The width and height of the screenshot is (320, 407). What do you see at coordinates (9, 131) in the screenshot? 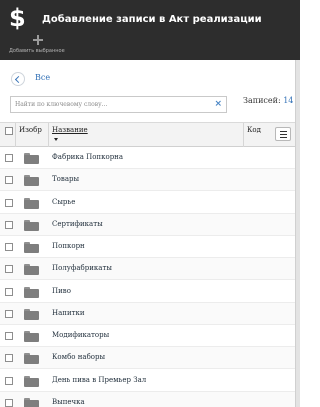
I see `select-all-checkbox` at bounding box center [9, 131].